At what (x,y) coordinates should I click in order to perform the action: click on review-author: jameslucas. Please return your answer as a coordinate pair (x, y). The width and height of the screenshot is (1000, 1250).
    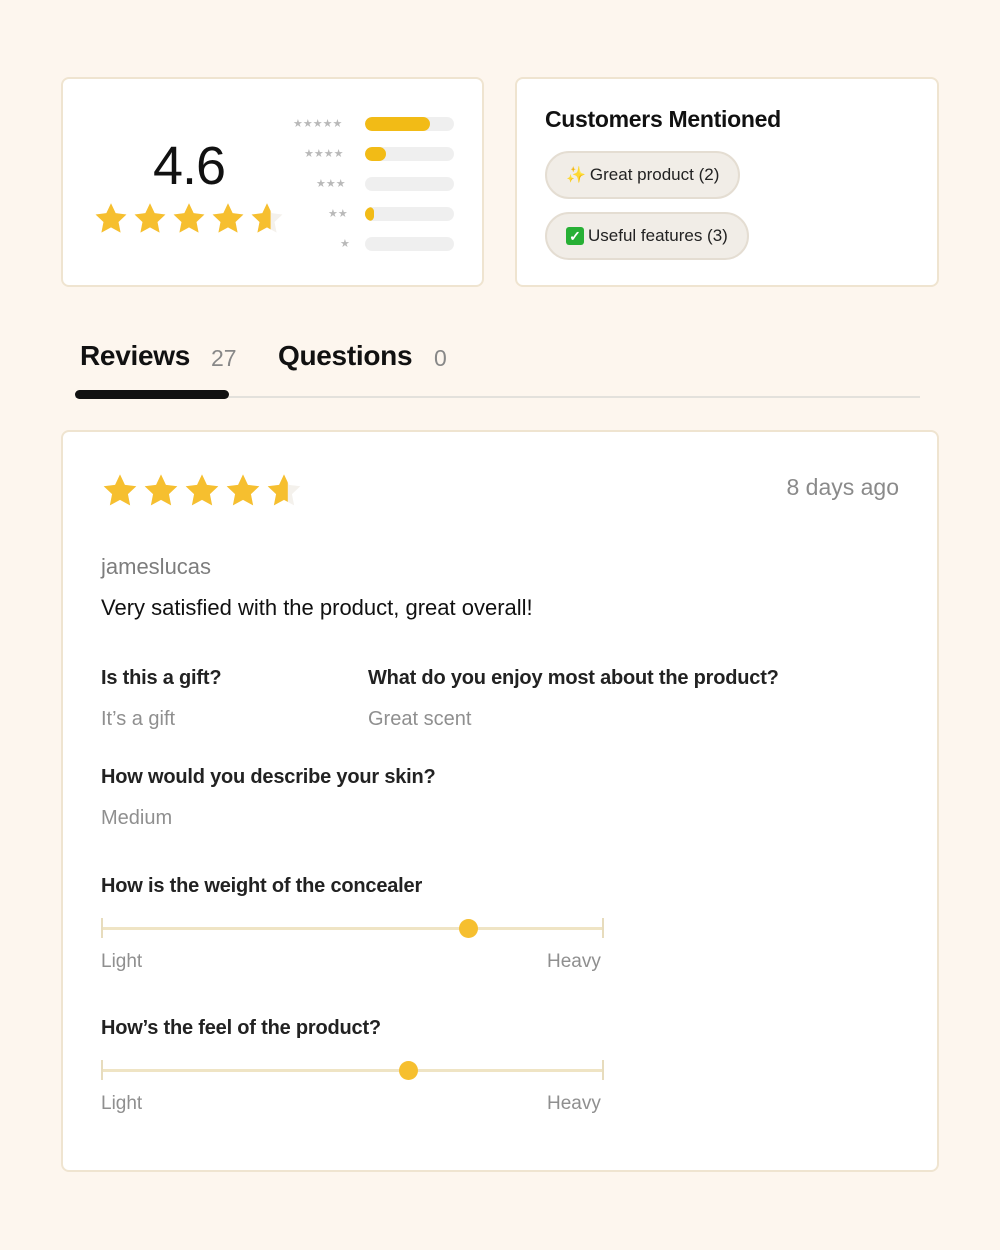
    Looking at the image, I should click on (156, 566).